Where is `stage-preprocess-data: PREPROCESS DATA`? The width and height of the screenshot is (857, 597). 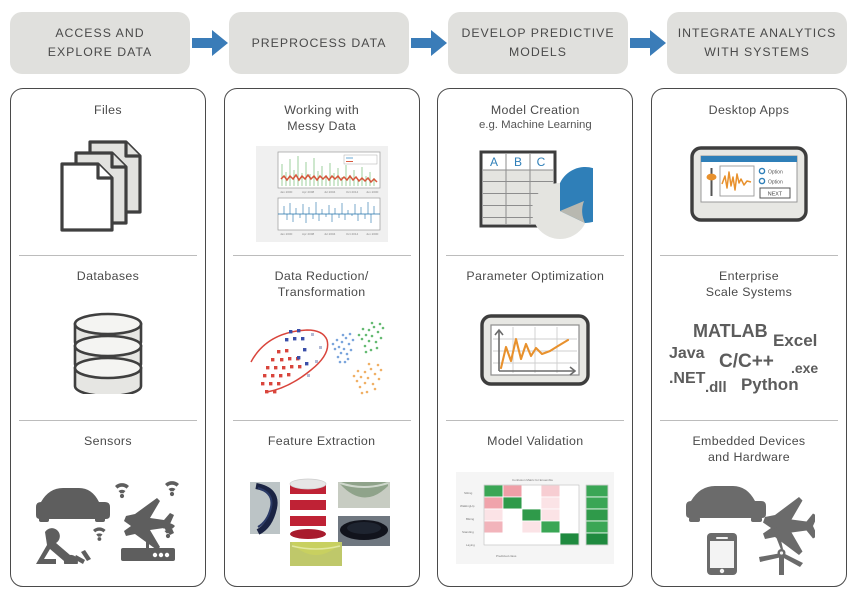 stage-preprocess-data: PREPROCESS DATA is located at coordinates (319, 43).